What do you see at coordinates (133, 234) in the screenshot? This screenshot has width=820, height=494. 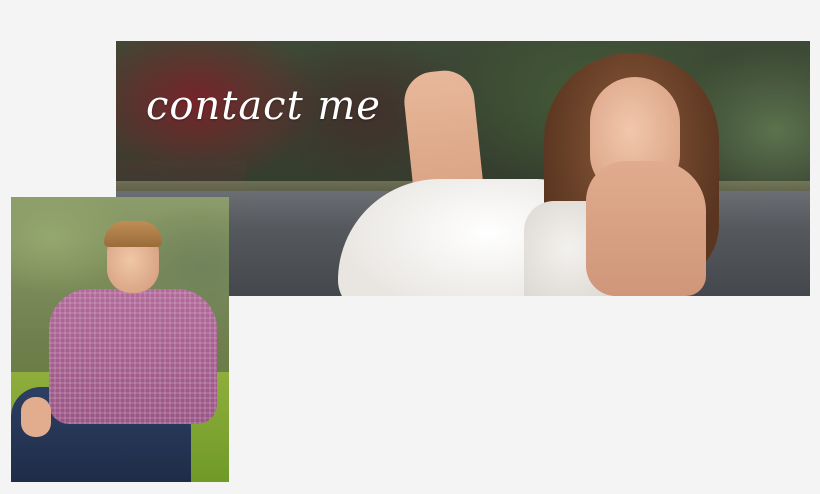 I see `man-hair` at bounding box center [133, 234].